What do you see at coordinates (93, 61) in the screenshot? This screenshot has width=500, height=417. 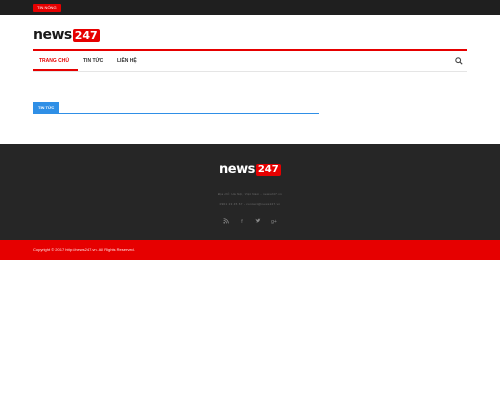 I see `nav-item-news: TIN TỨC` at bounding box center [93, 61].